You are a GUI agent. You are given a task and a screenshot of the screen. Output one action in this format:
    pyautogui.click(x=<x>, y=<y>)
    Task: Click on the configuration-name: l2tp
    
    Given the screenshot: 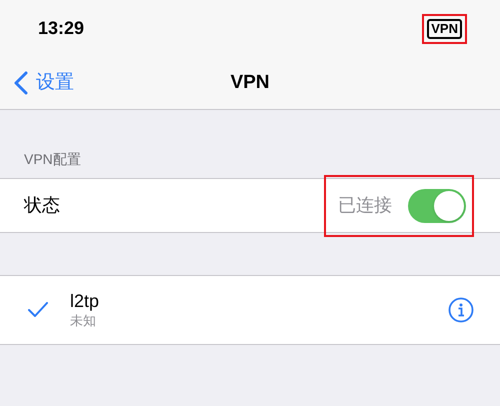 What is the action you would take?
    pyautogui.click(x=85, y=301)
    